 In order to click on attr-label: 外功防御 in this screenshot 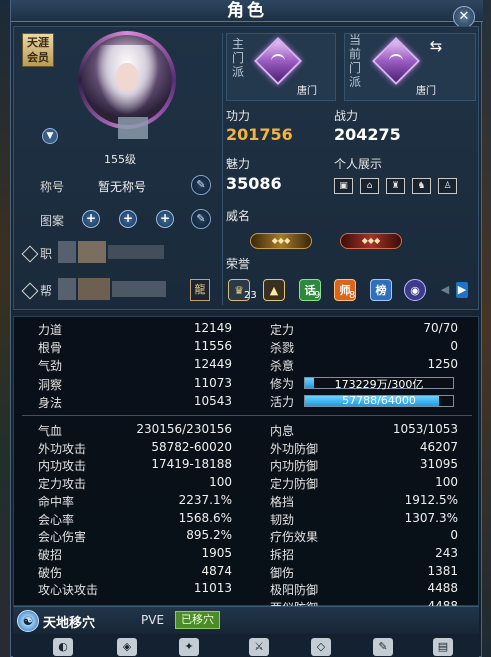, I will do `click(294, 448)`.